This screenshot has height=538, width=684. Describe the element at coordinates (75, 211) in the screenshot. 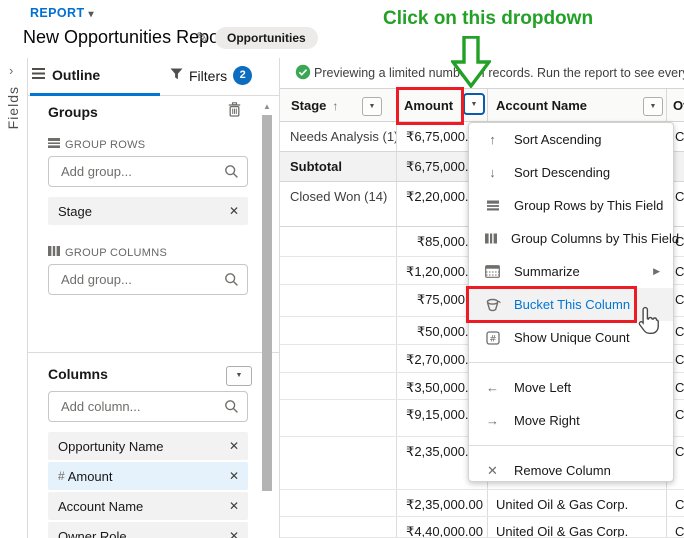

I see `chip-label: Stage` at that location.